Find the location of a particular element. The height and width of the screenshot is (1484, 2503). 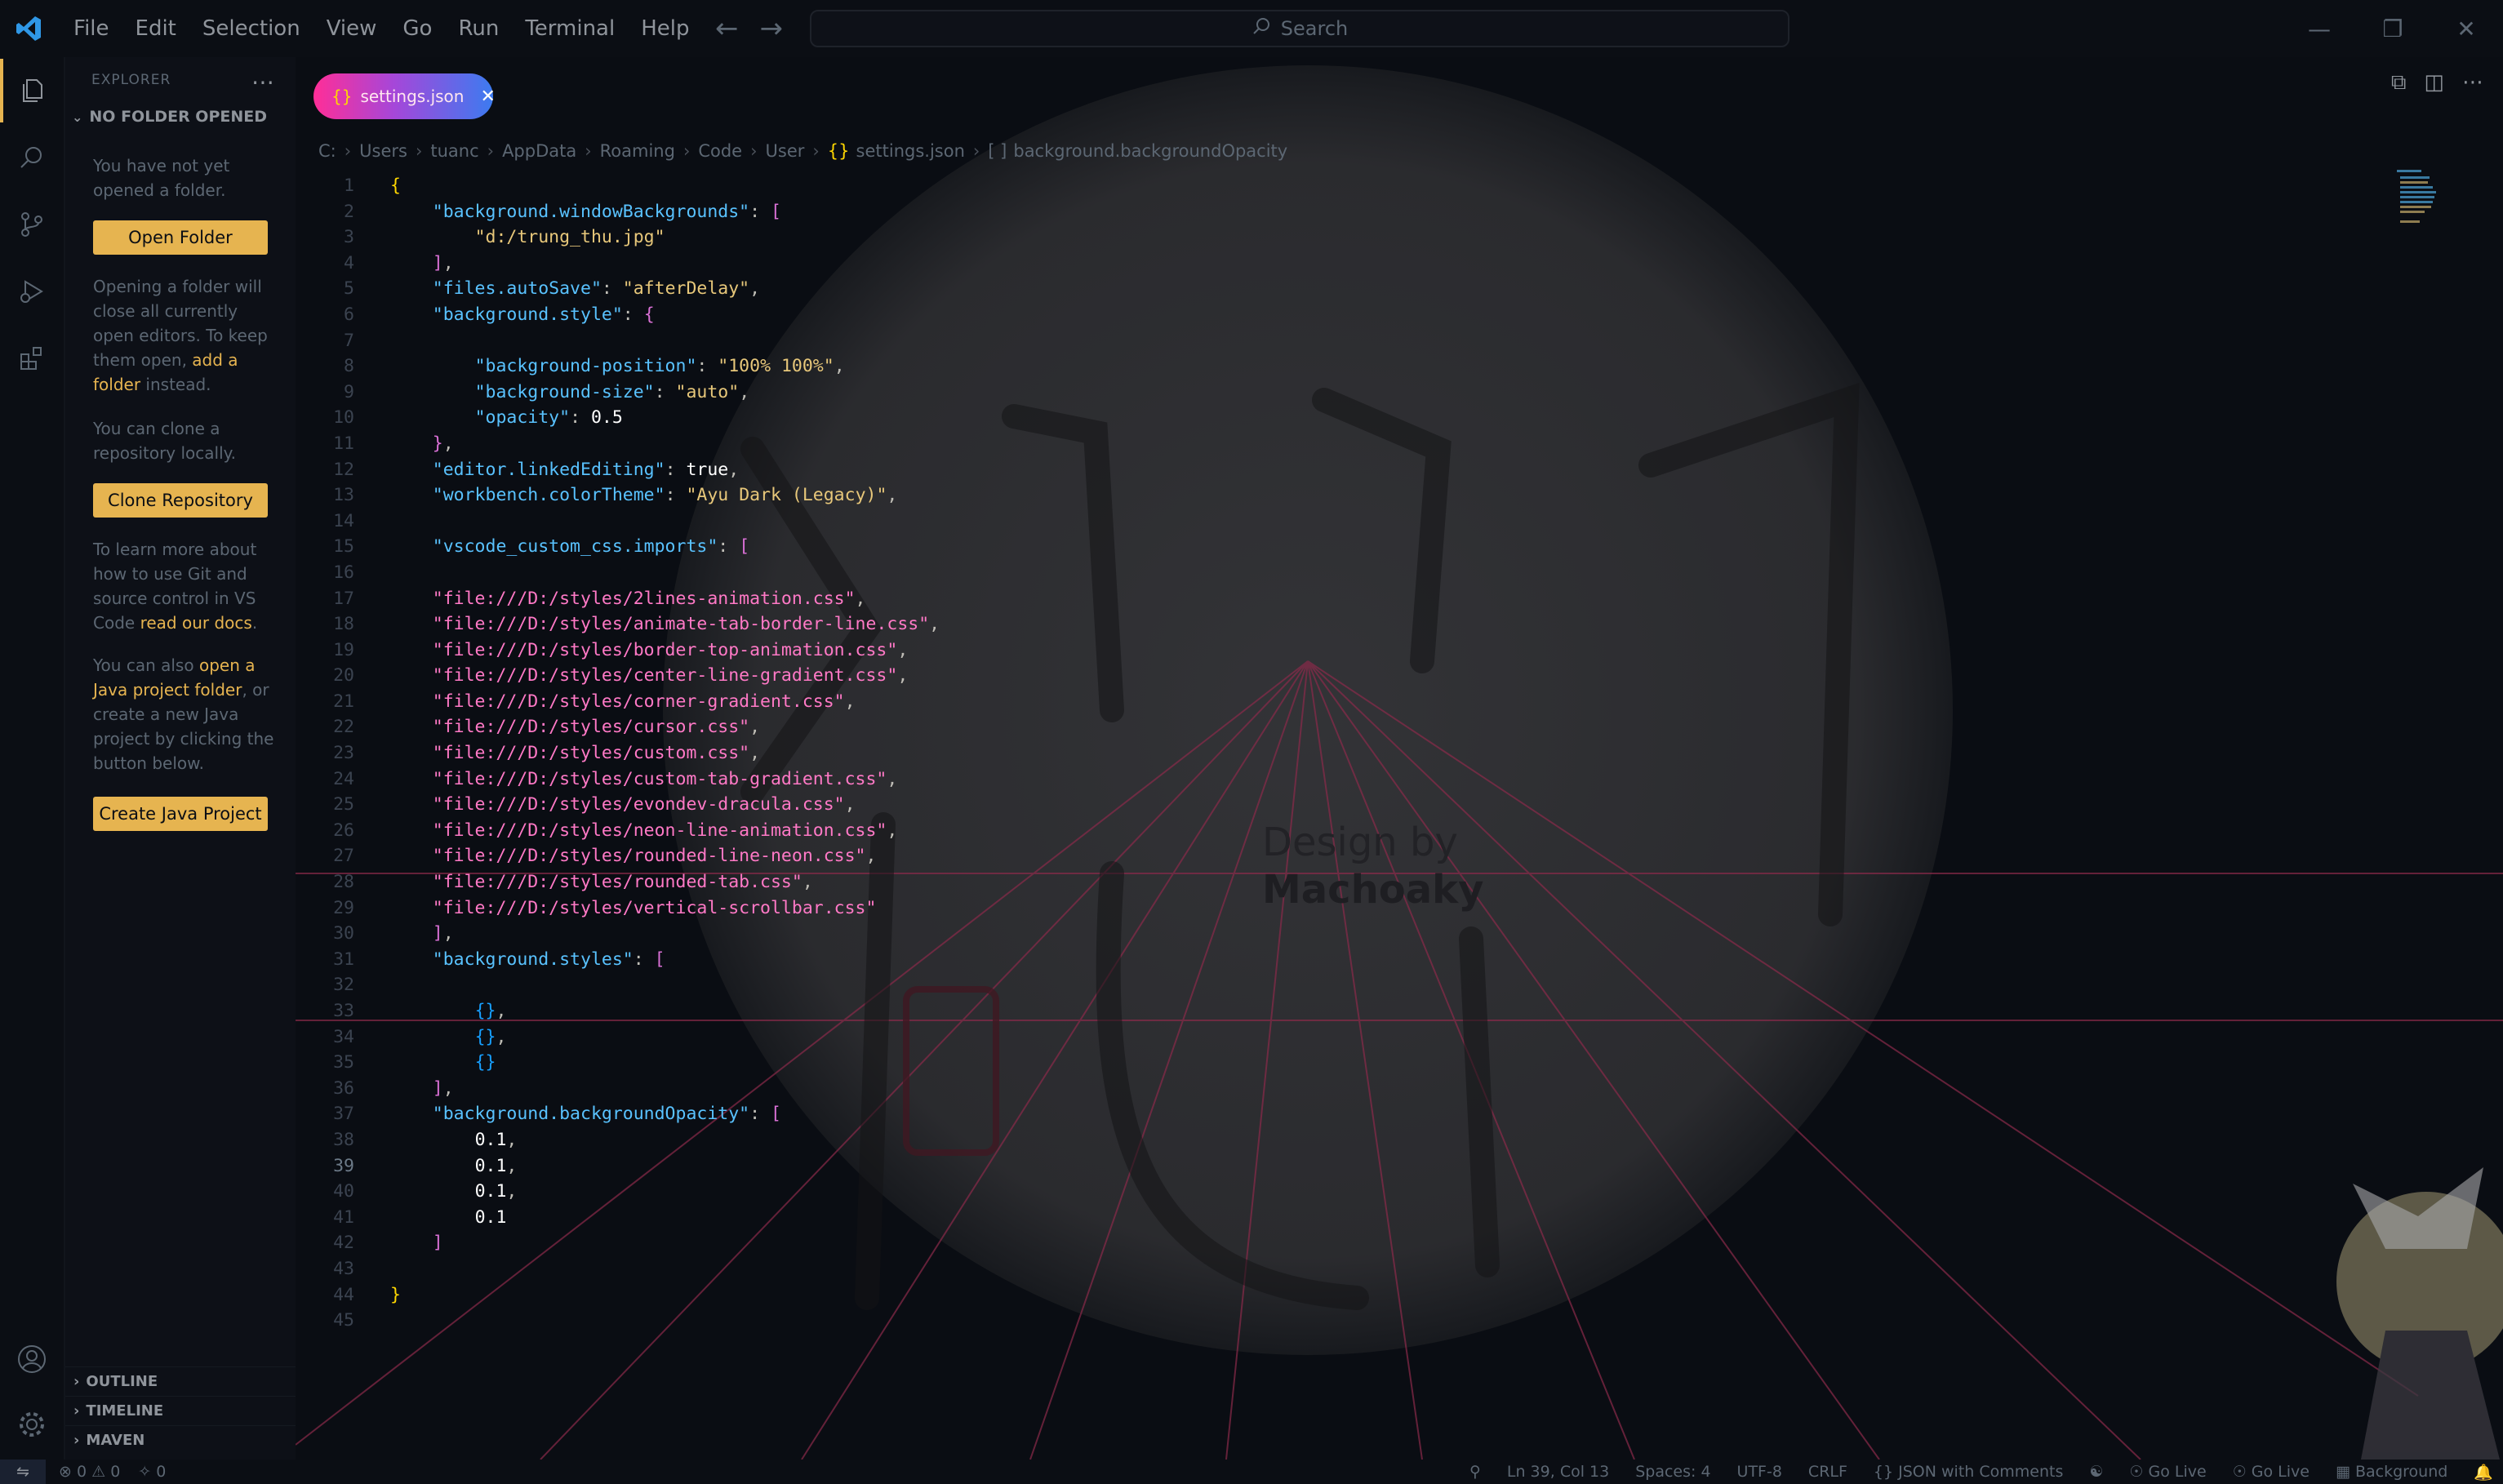

clone-repository-button: Clone Repository is located at coordinates (181, 500).